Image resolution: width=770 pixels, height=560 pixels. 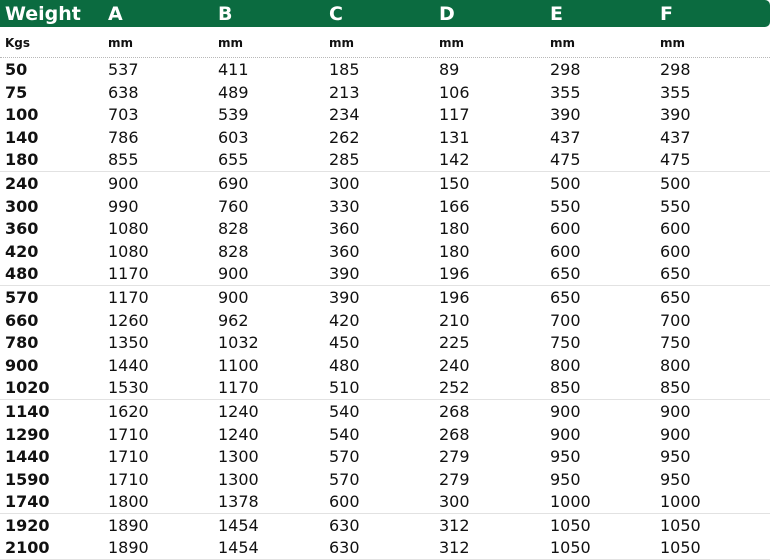 I want to click on table-row: 780 1350 1032 450 225 750 750, so click(x=385, y=342).